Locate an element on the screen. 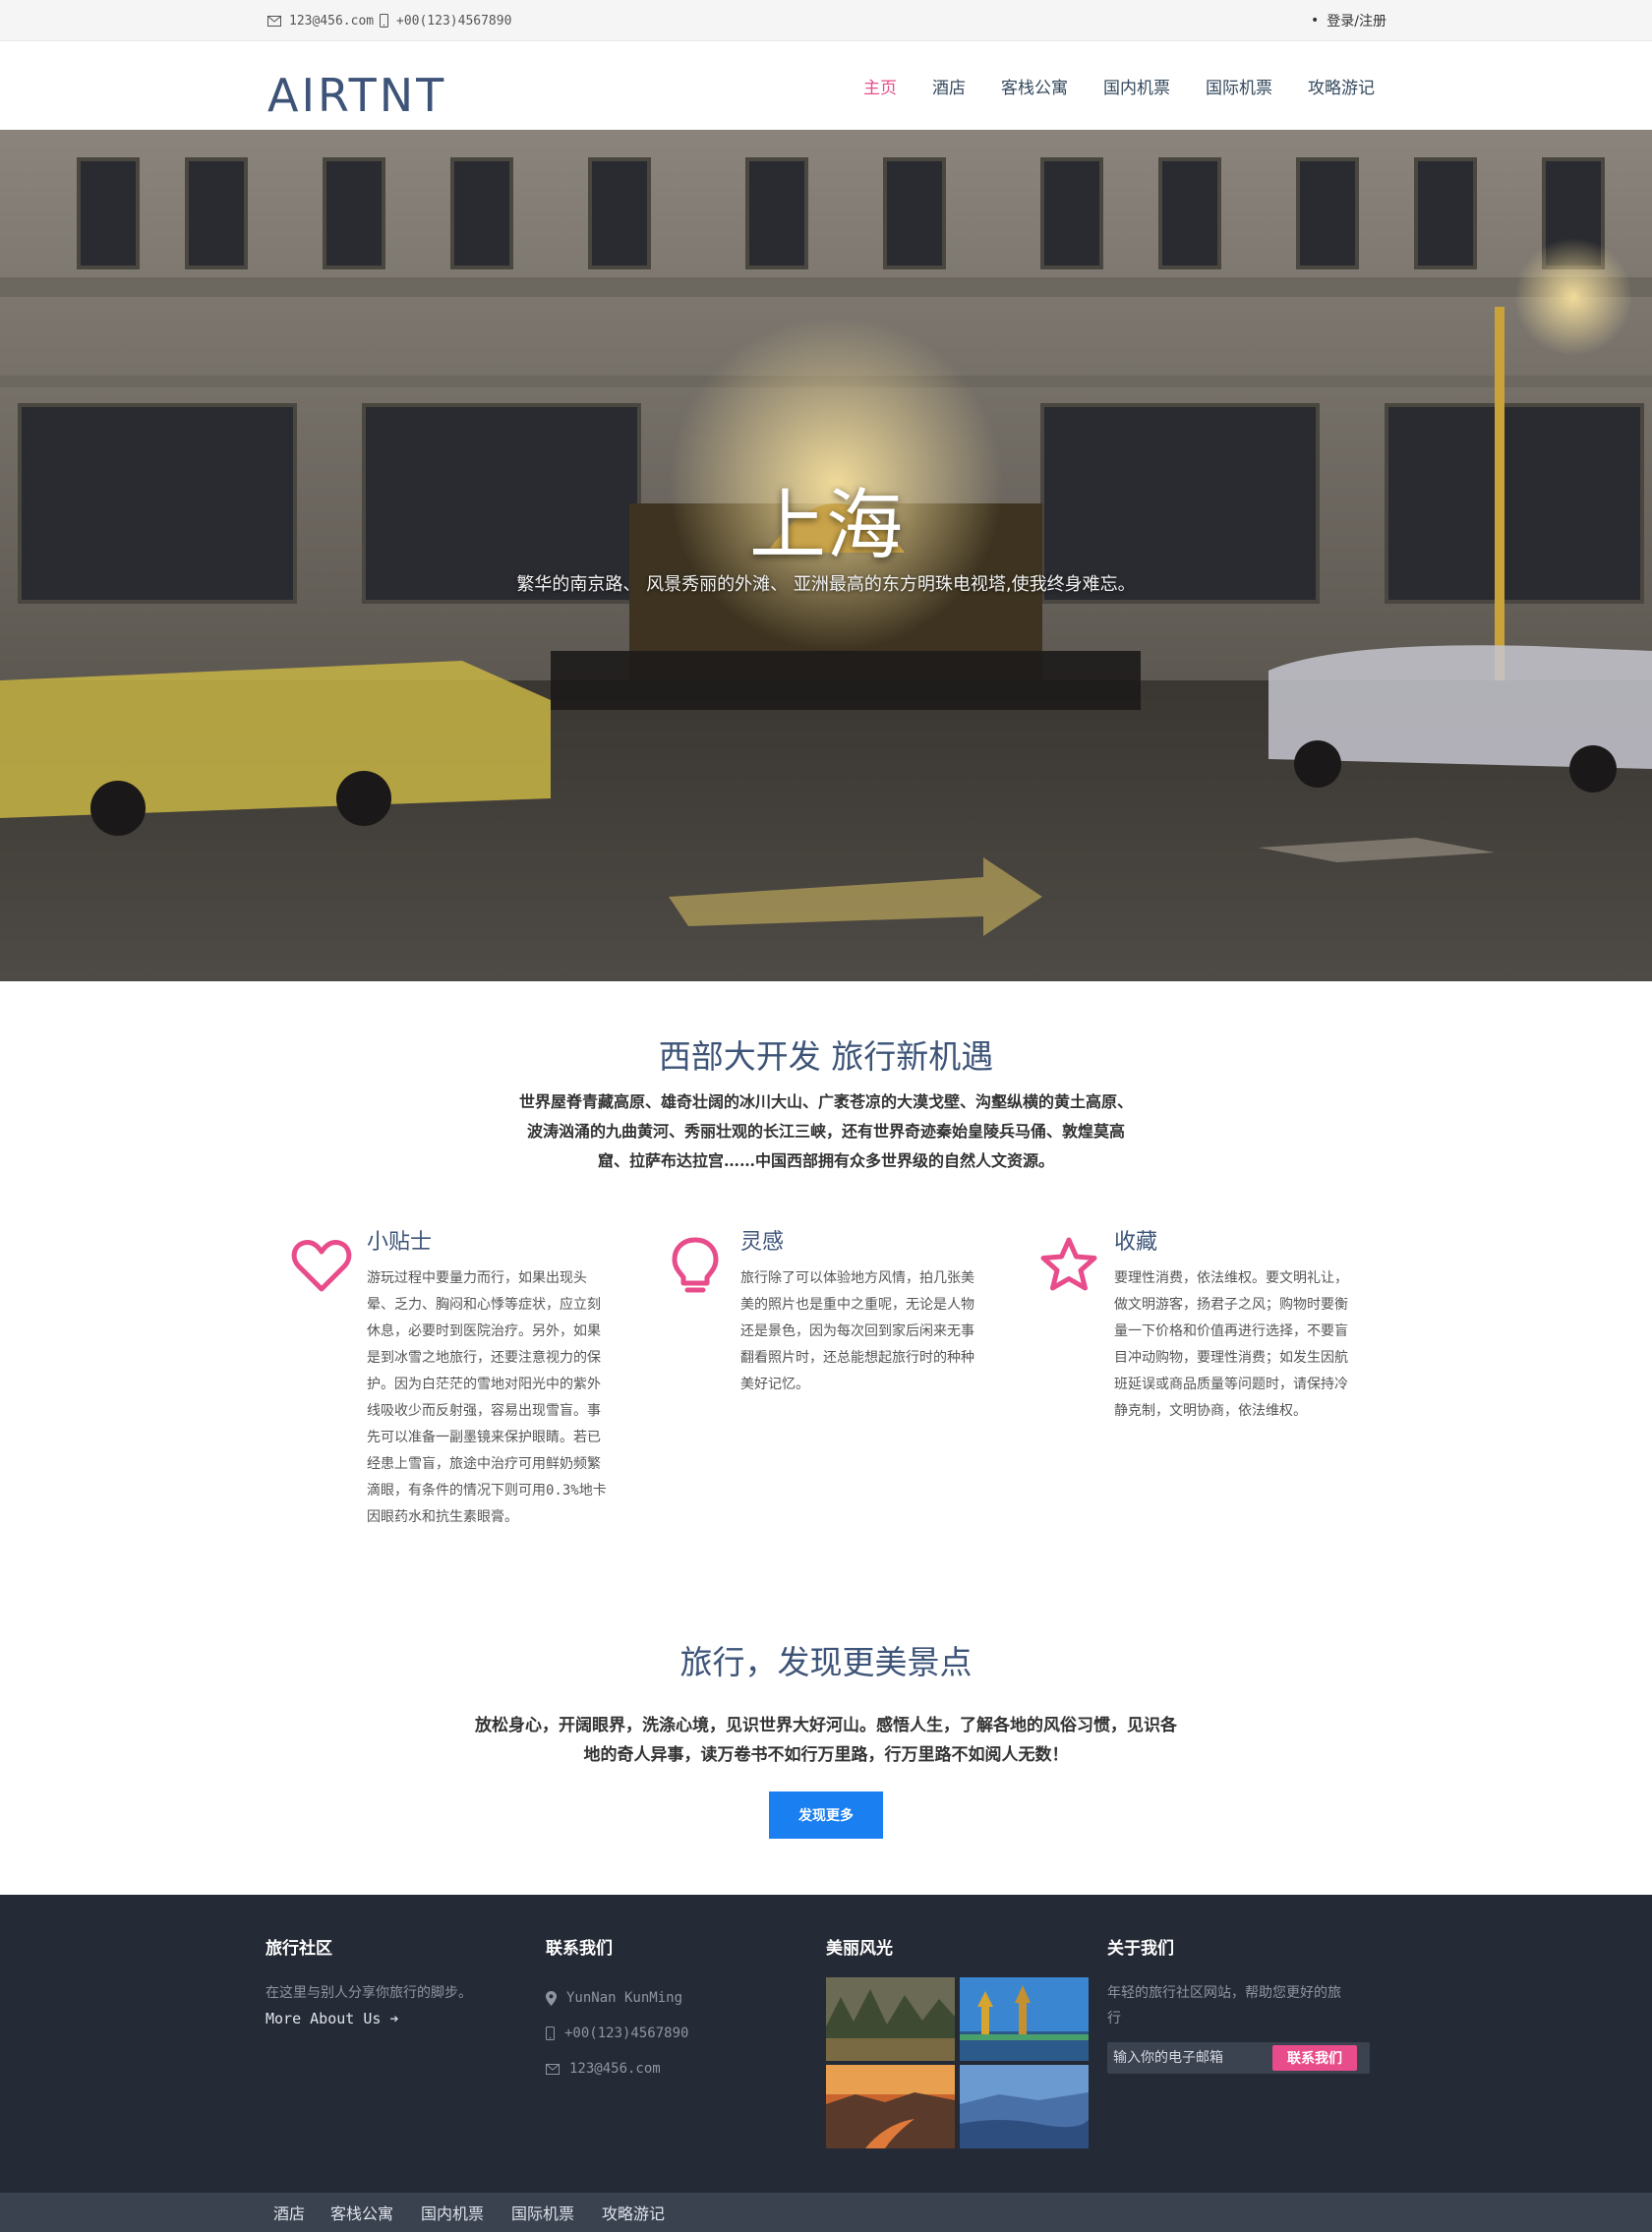 The image size is (1652, 2232). feature-line: 做文明游客，扬君子之风；购物时要衡 is located at coordinates (1231, 1305).